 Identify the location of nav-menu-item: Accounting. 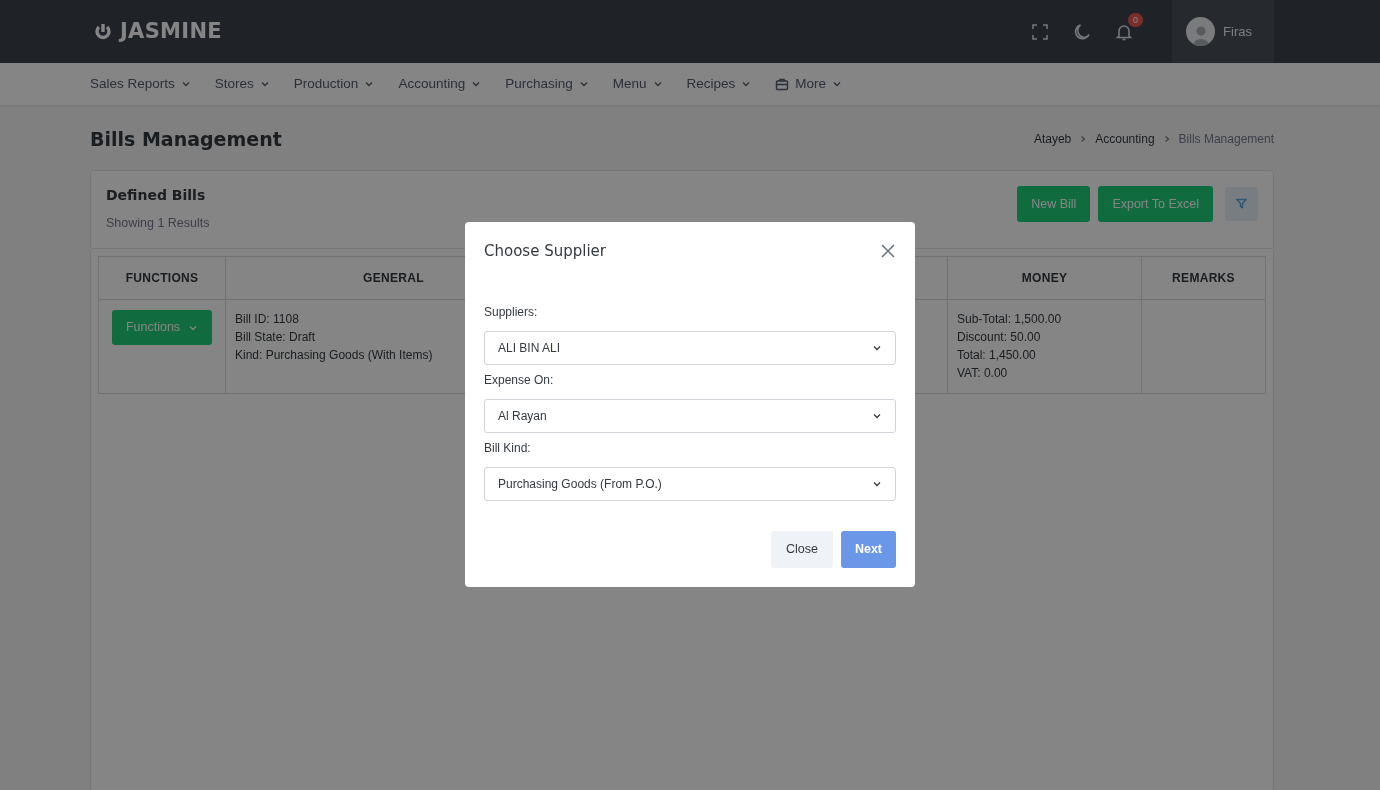
(440, 84).